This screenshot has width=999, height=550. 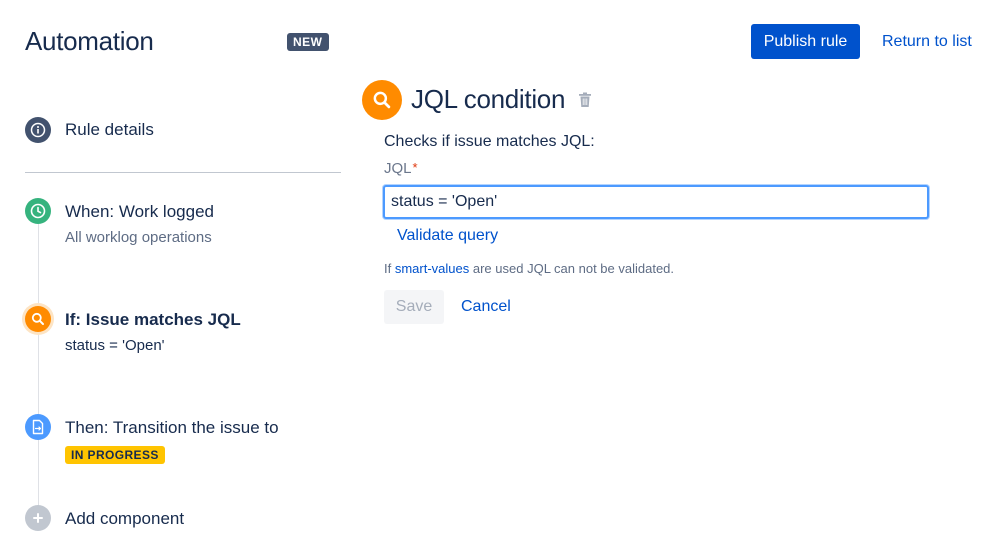 What do you see at coordinates (89, 41) in the screenshot?
I see `app-title: Automation` at bounding box center [89, 41].